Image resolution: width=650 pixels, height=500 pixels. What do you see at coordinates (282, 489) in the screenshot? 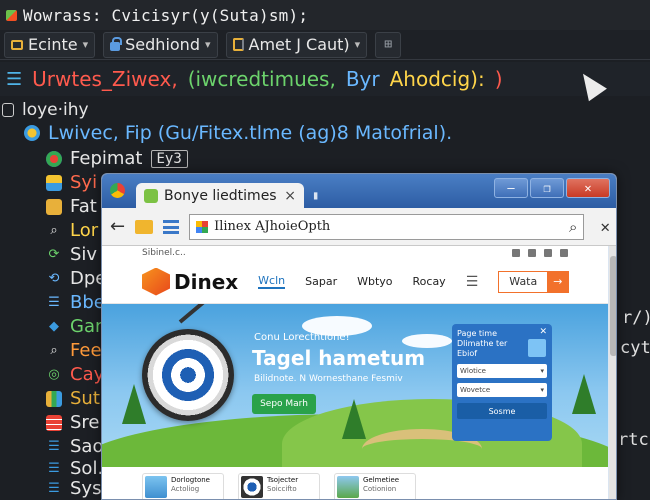
I see `card-subtitle: Soiccifto` at bounding box center [282, 489].